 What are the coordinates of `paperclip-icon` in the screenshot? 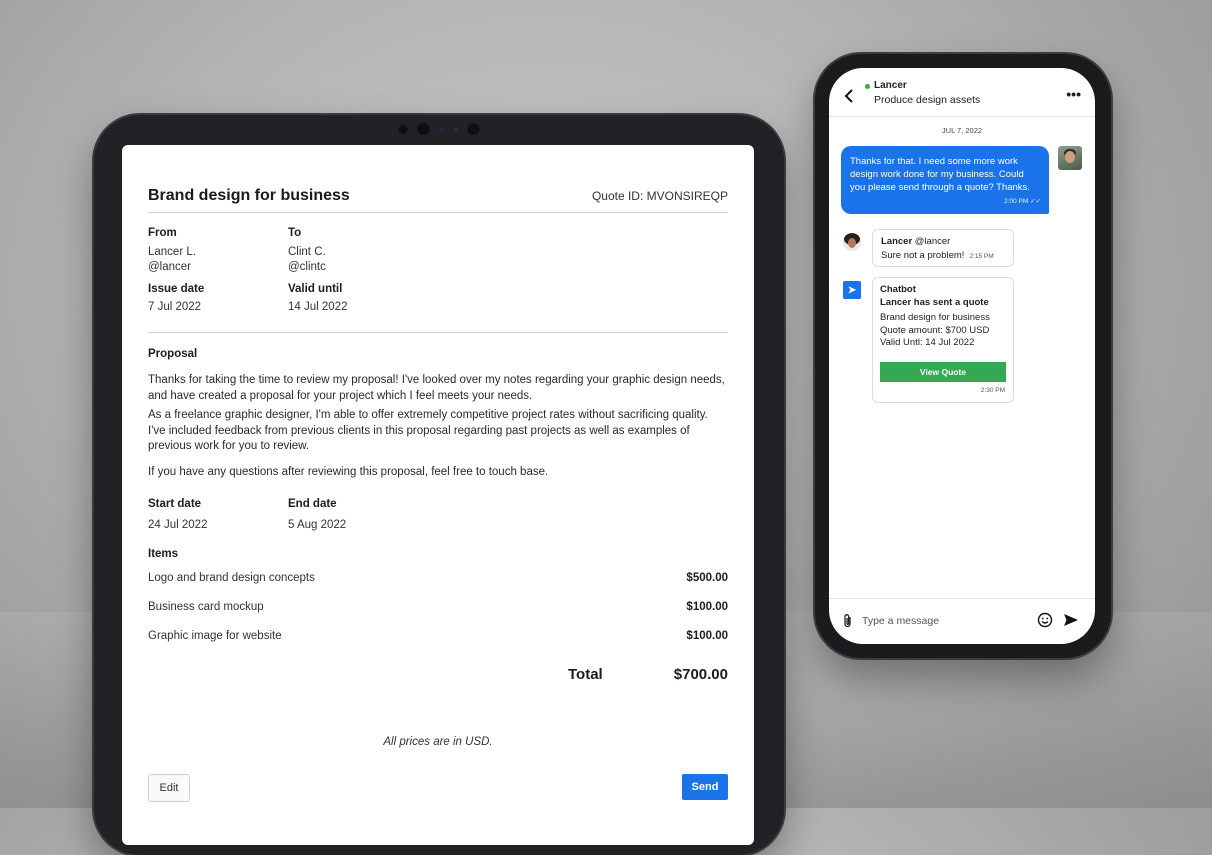 It's located at (848, 621).